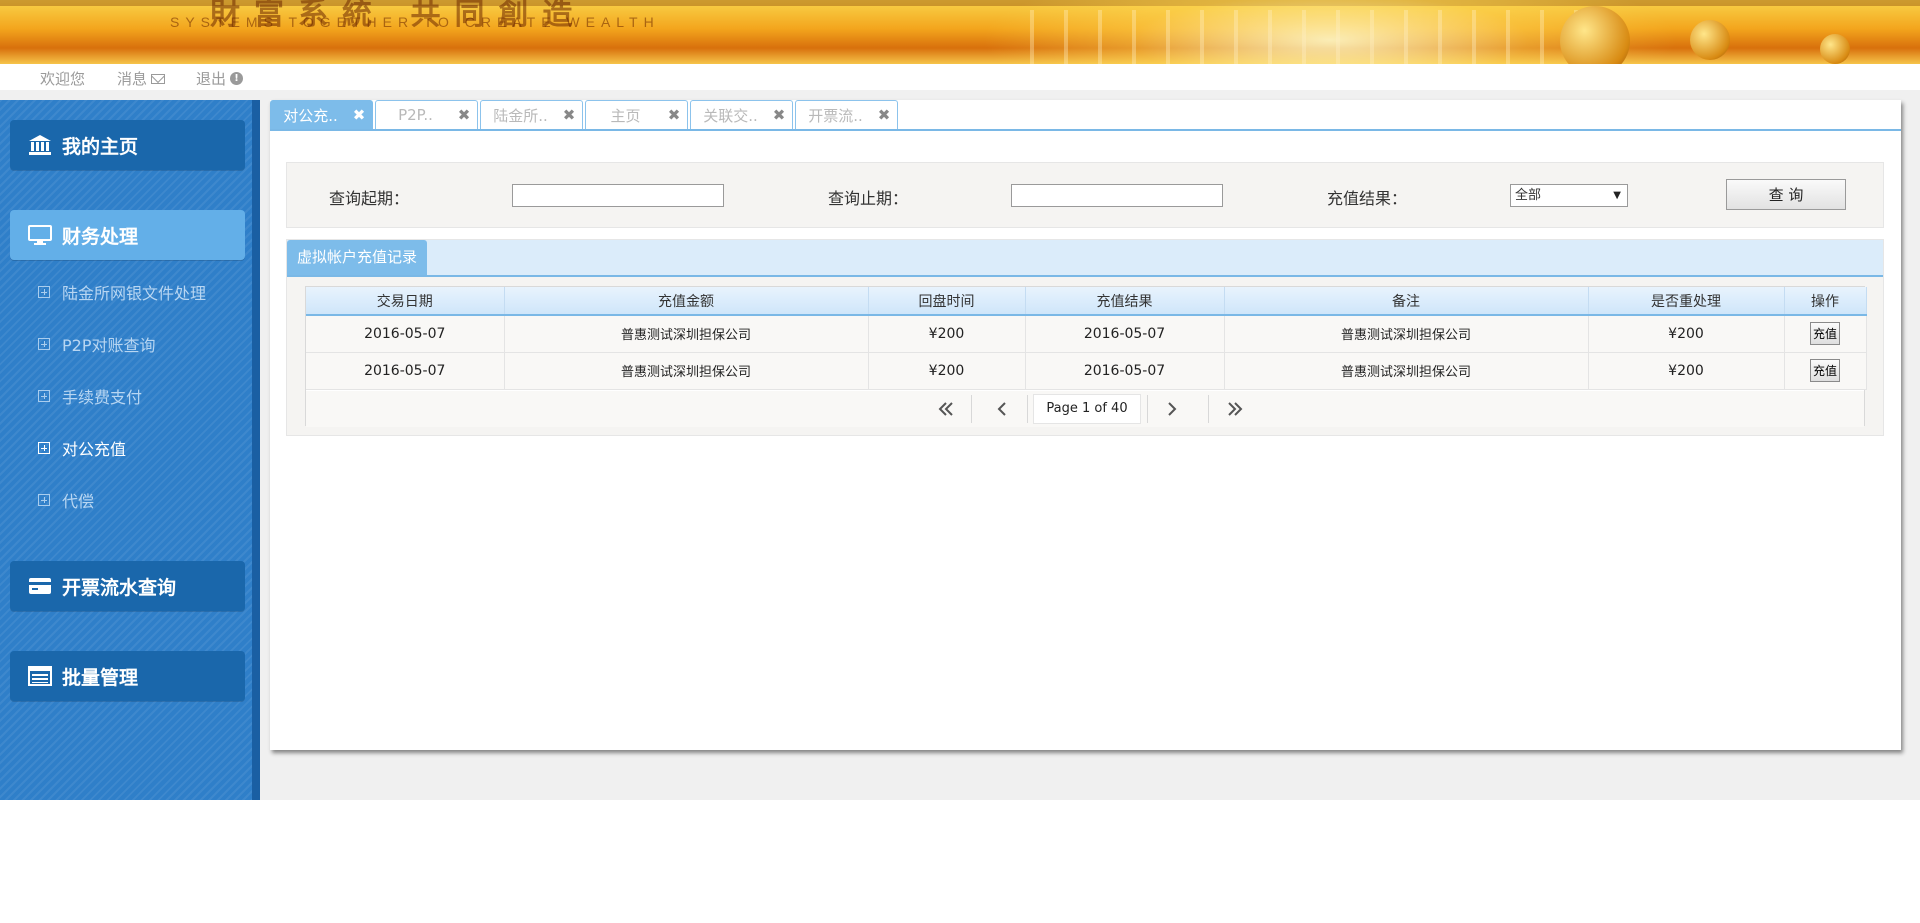  I want to click on cell-remark: 普惠测试深圳担保公司, so click(1406, 371).